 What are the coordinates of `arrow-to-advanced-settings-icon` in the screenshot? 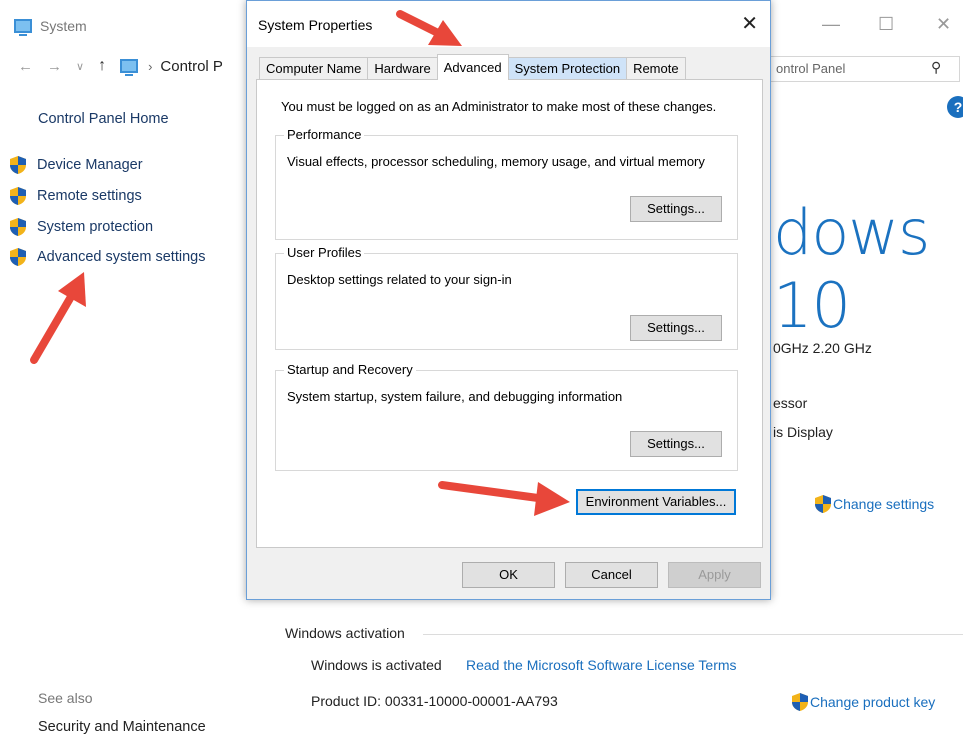 It's located at (58, 318).